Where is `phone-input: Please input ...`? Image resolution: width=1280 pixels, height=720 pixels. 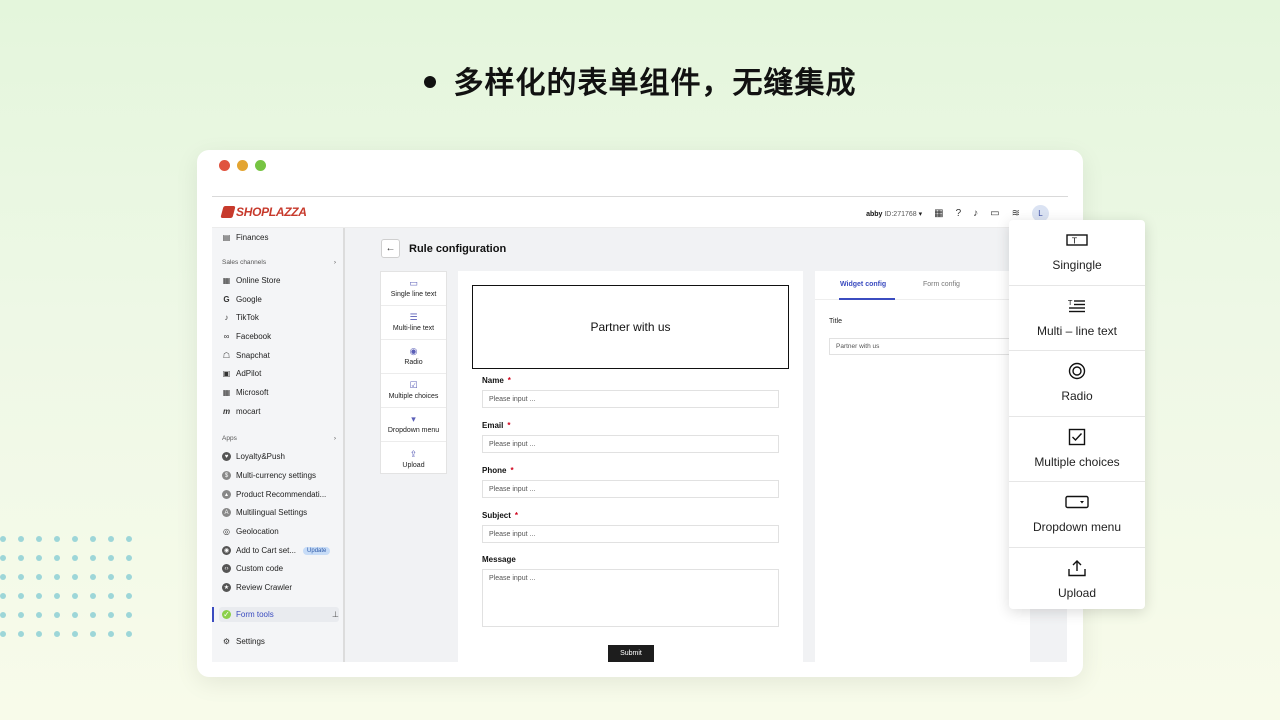
phone-input: Please input ... is located at coordinates (630, 489).